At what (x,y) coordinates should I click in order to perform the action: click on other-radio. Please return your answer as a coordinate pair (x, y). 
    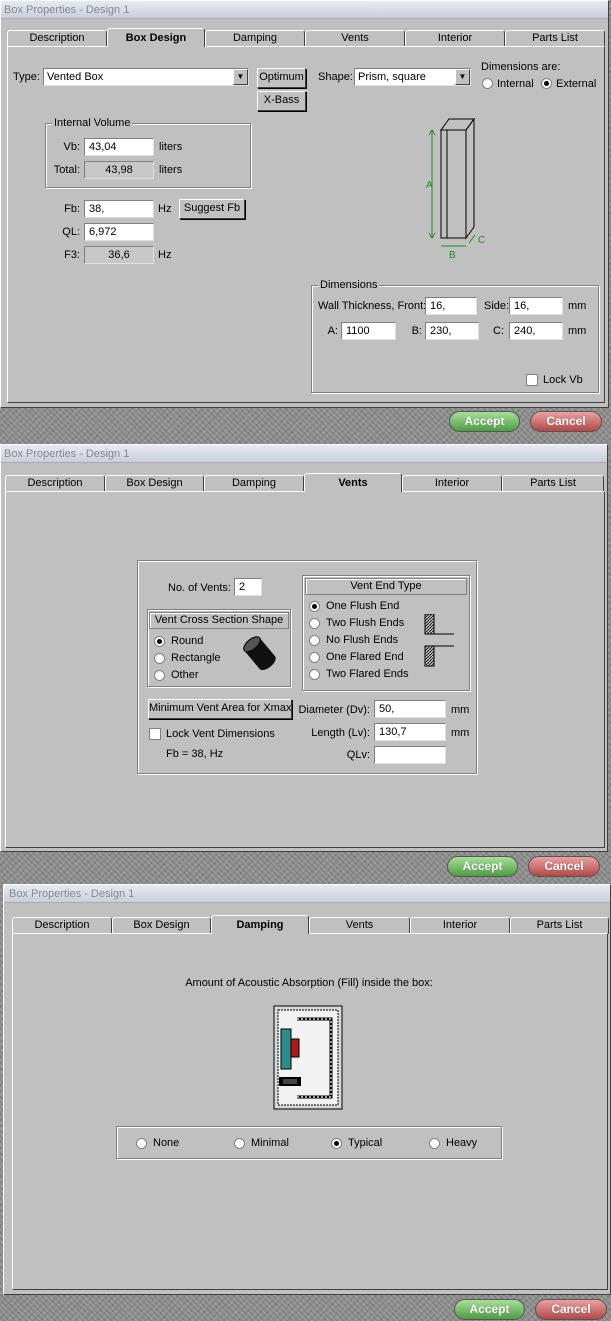
    Looking at the image, I should click on (159, 675).